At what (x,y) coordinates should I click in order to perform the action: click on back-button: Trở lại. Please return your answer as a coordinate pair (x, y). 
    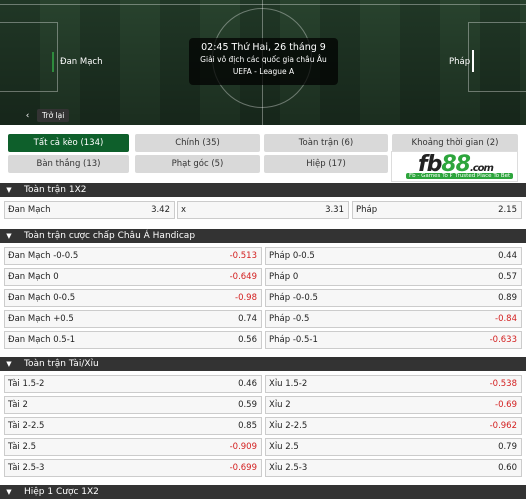
    Looking at the image, I should click on (53, 115).